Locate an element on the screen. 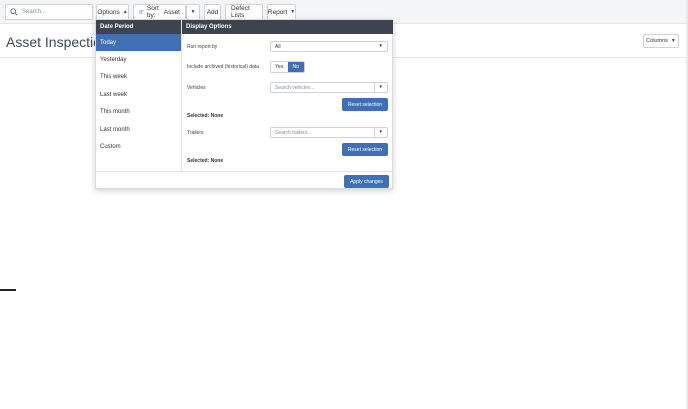 The image size is (688, 409). period-today: Today is located at coordinates (138, 43).